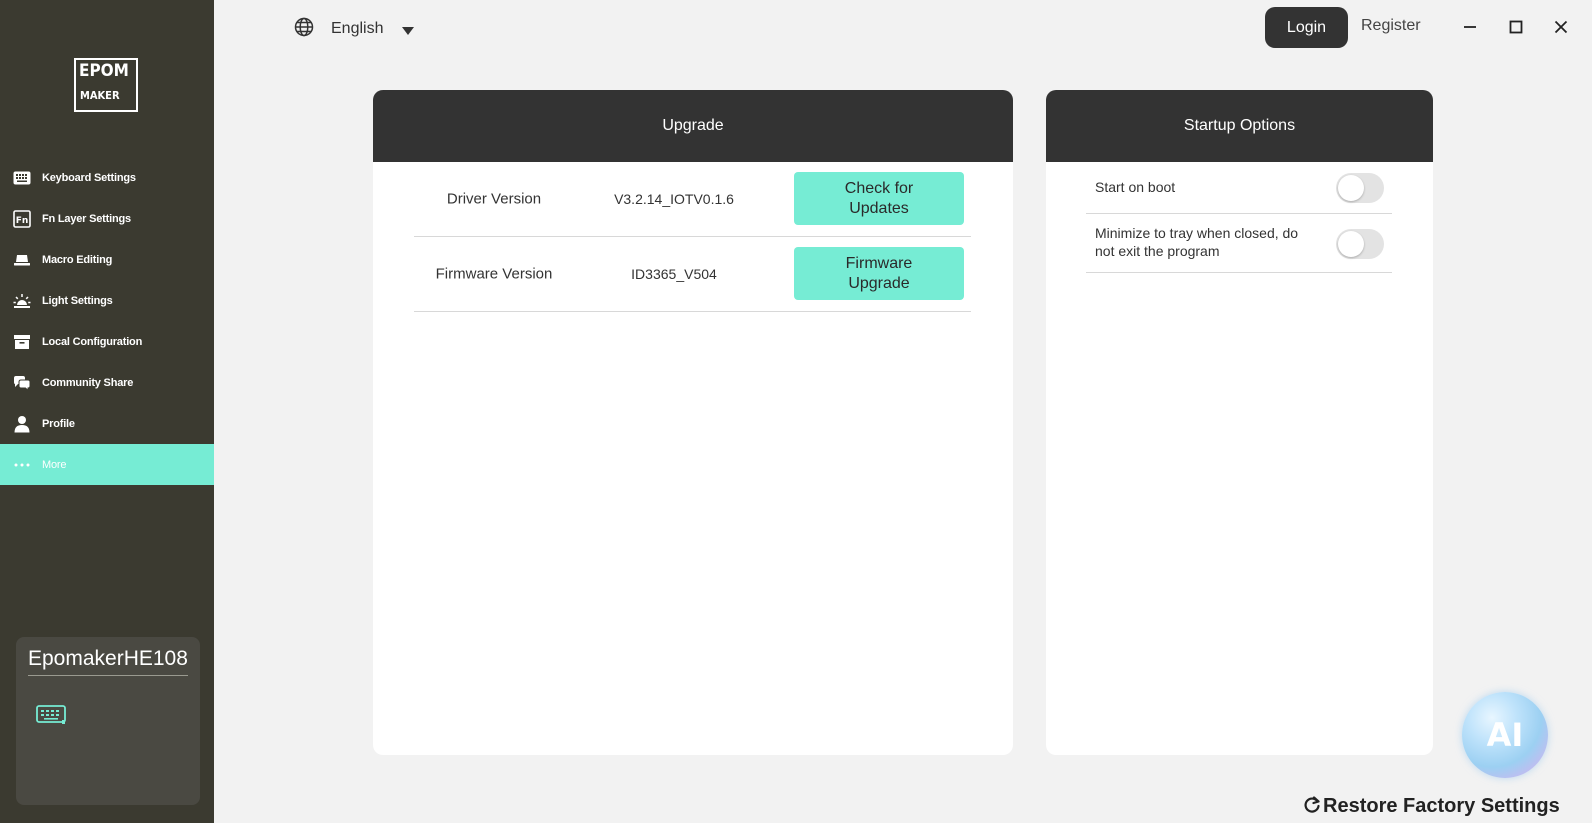 The width and height of the screenshot is (1592, 823). What do you see at coordinates (22, 383) in the screenshot?
I see `chat-icon` at bounding box center [22, 383].